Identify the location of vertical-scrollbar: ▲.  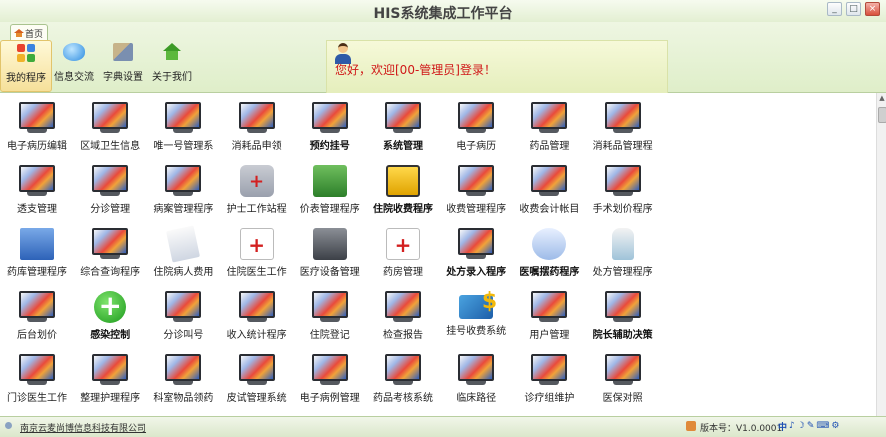
(881, 254).